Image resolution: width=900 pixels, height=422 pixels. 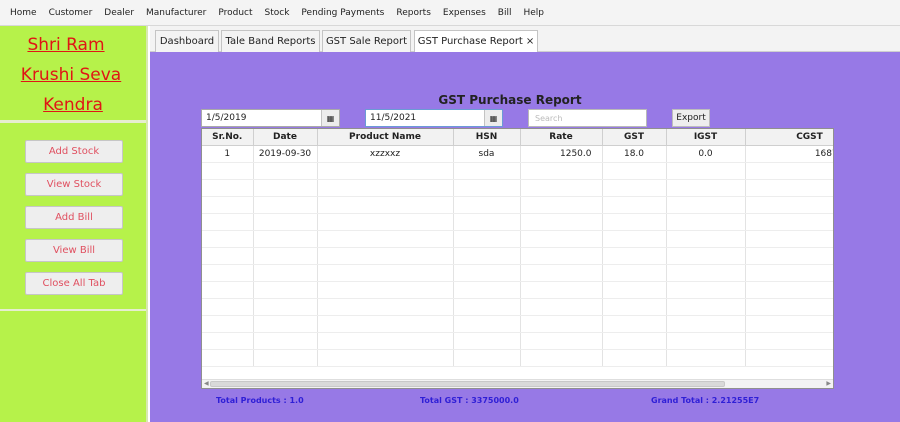 I want to click on table-cell: sda, so click(x=487, y=154).